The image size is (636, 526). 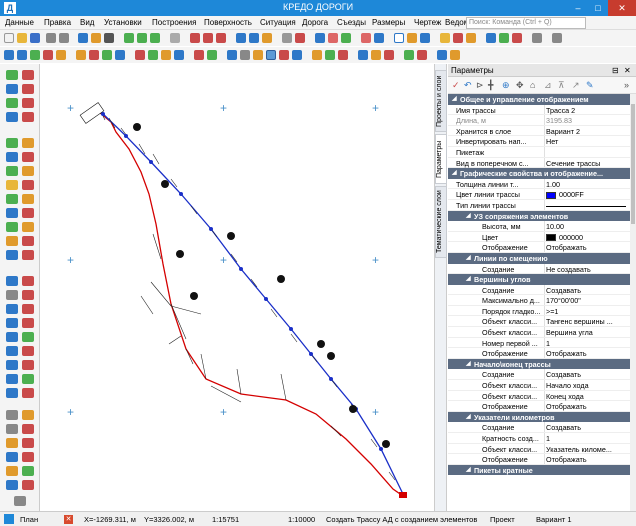 What do you see at coordinates (12, 393) in the screenshot?
I see `tool-stairs-icon` at bounding box center [12, 393].